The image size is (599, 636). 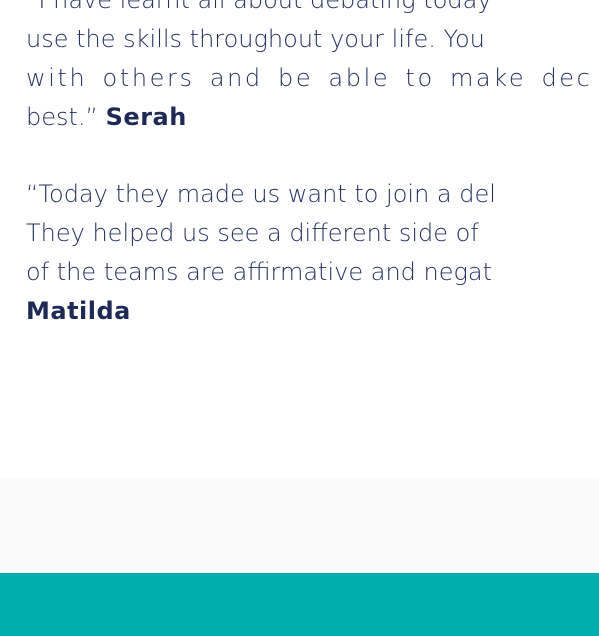 What do you see at coordinates (261, 194) in the screenshot?
I see `testimonial-line: “Today they made us want to join a del` at bounding box center [261, 194].